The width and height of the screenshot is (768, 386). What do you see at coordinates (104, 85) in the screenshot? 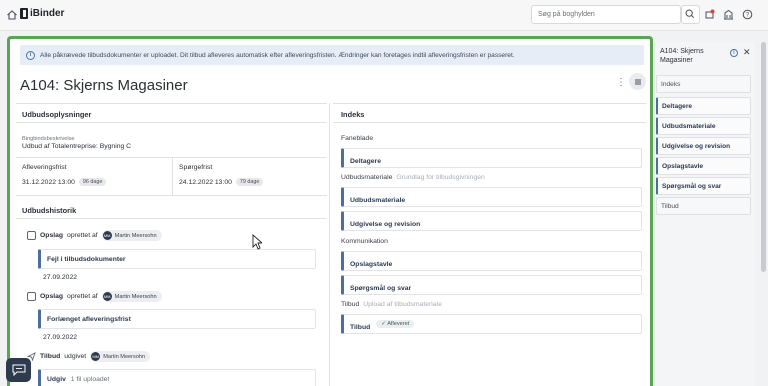
I see `page-title: A104: Skjerns Magasiner` at bounding box center [104, 85].